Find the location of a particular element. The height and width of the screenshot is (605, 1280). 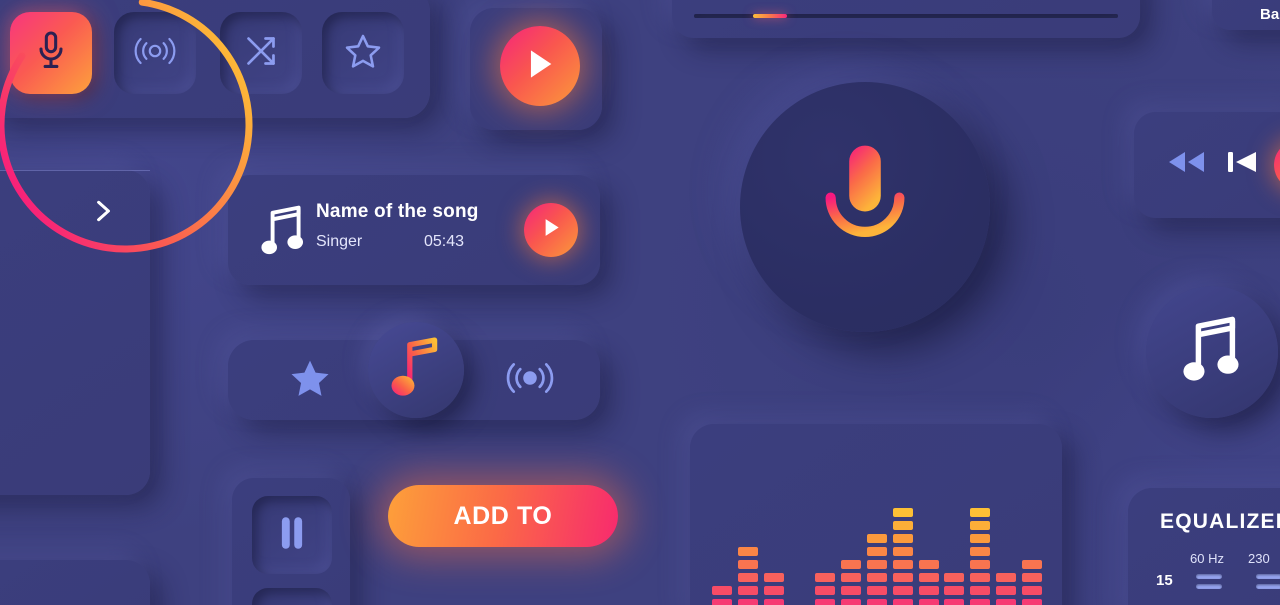

equalizer-panel: EQUALIZER 60 Hz 230 15 is located at coordinates (1204, 546).